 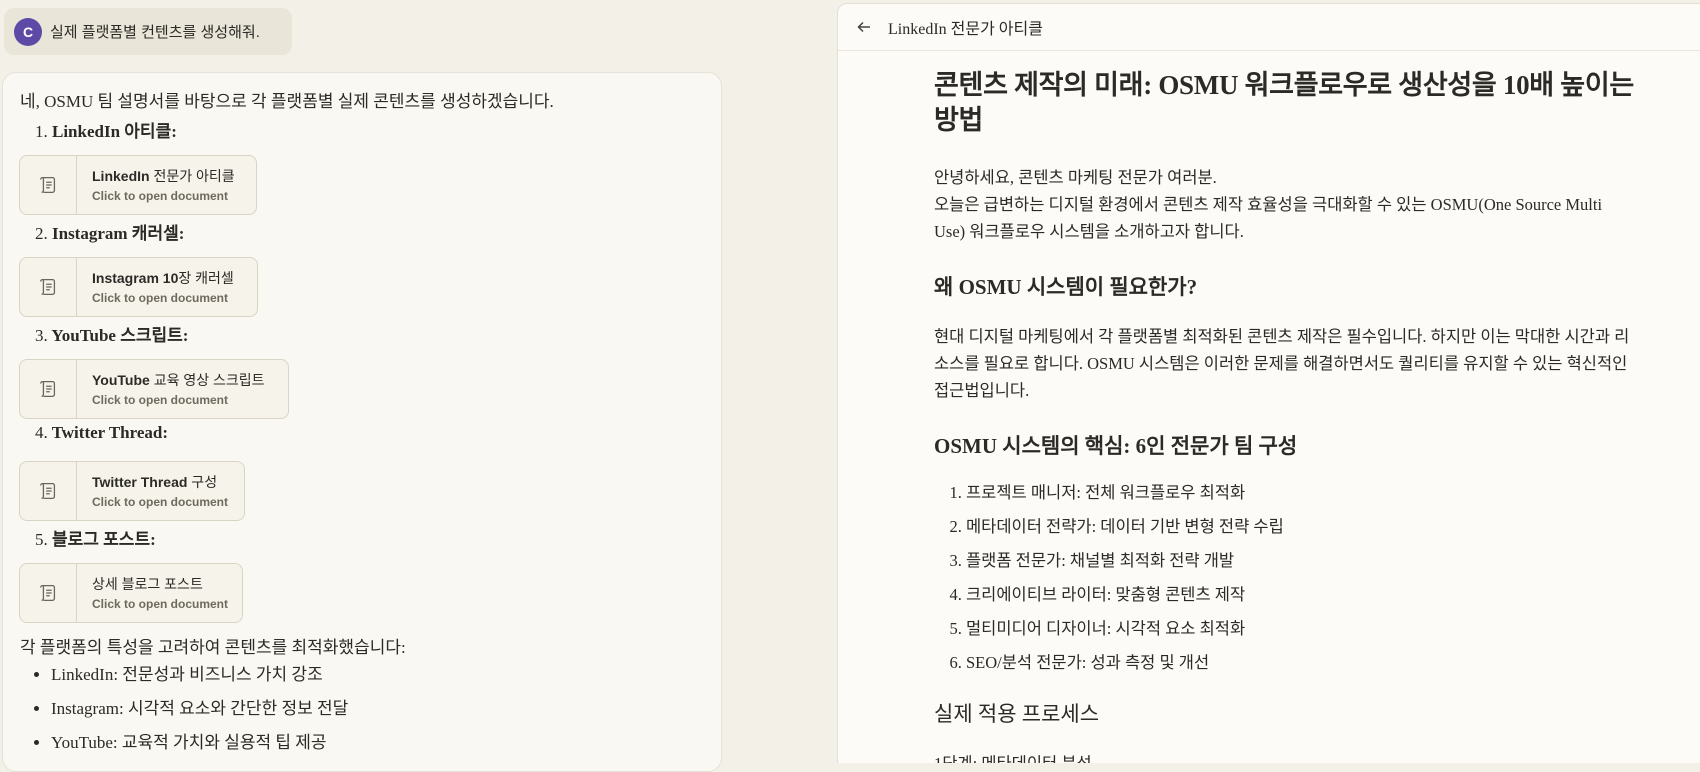 I want to click on user-message: C 실제 플랫폼별 컨텐츠를 생성해줘., so click(x=148, y=31).